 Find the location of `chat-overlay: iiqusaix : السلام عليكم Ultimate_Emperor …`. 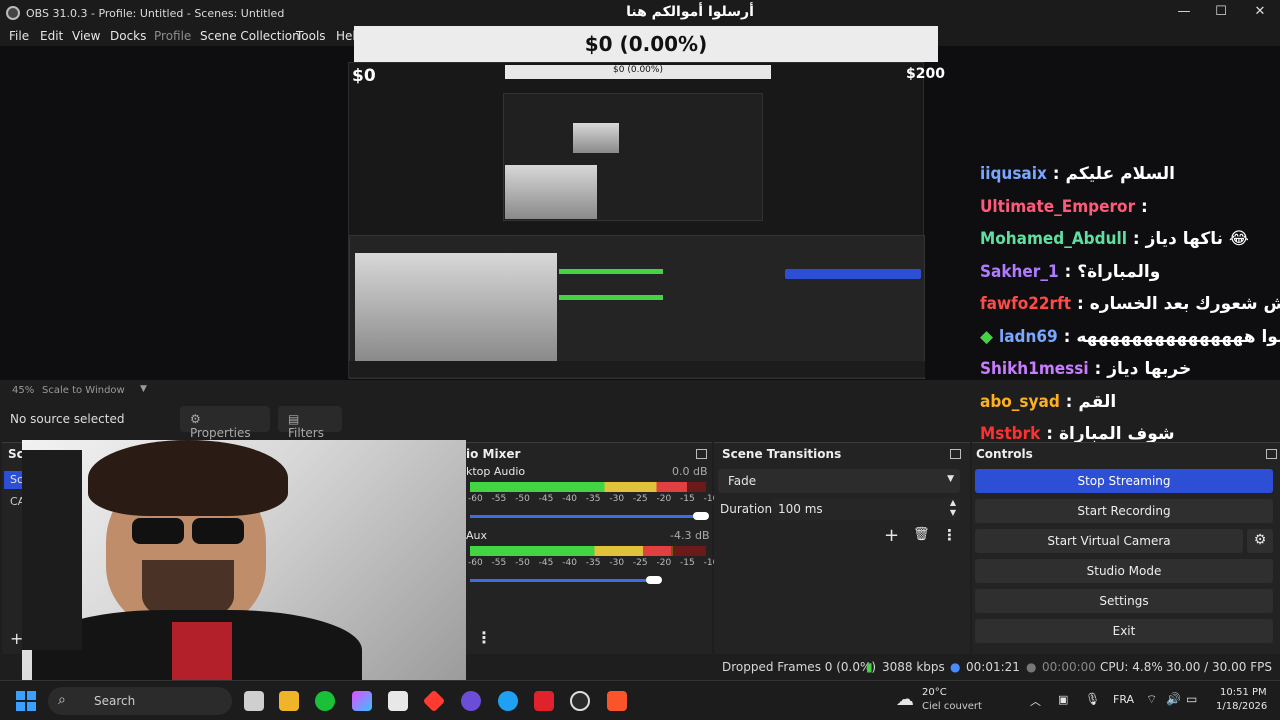

chat-overlay: iiqusaix : السلام عليكم Ultimate_Emperor … is located at coordinates (1127, 305).